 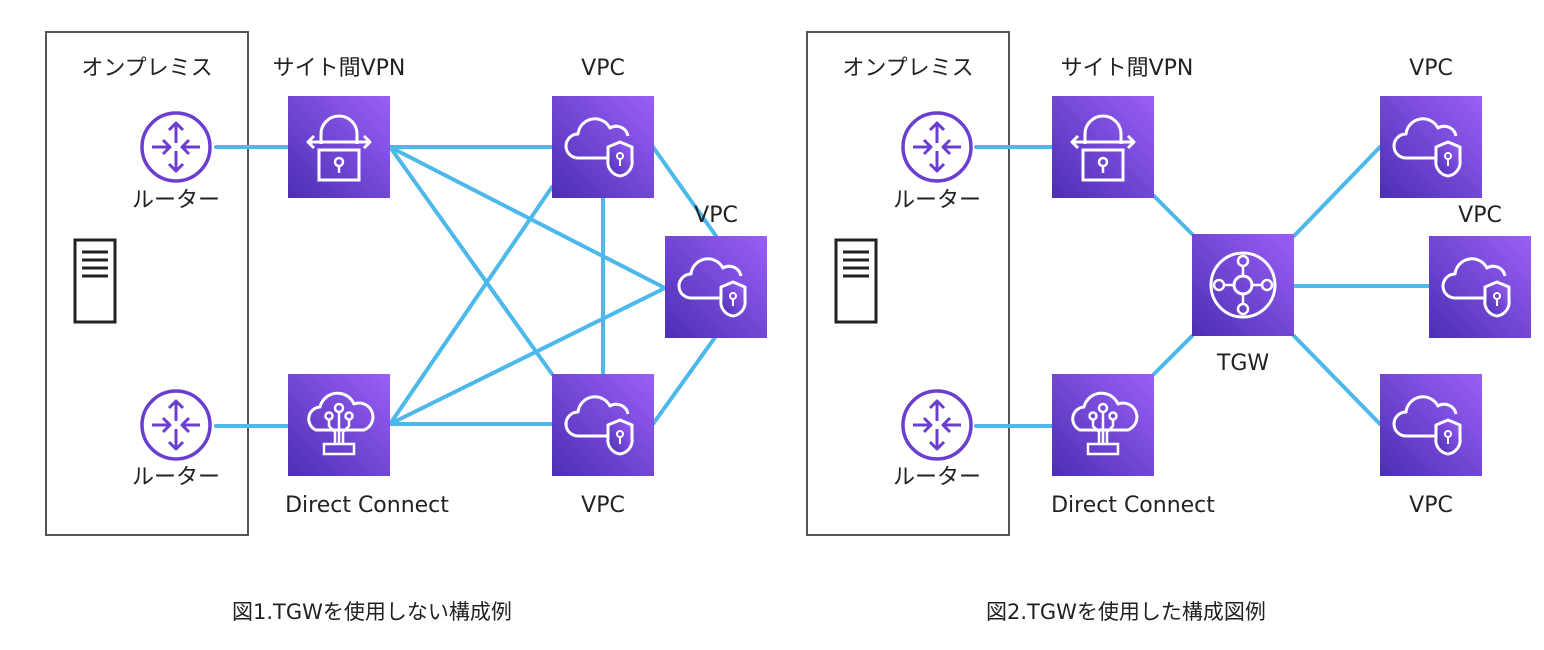 I want to click on tgw-label: TGW, so click(x=1242, y=363).